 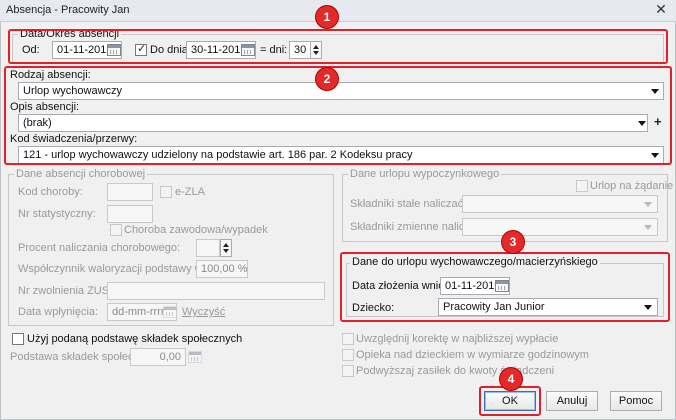 I want to click on uwzglednij-checkbox, so click(x=348, y=339).